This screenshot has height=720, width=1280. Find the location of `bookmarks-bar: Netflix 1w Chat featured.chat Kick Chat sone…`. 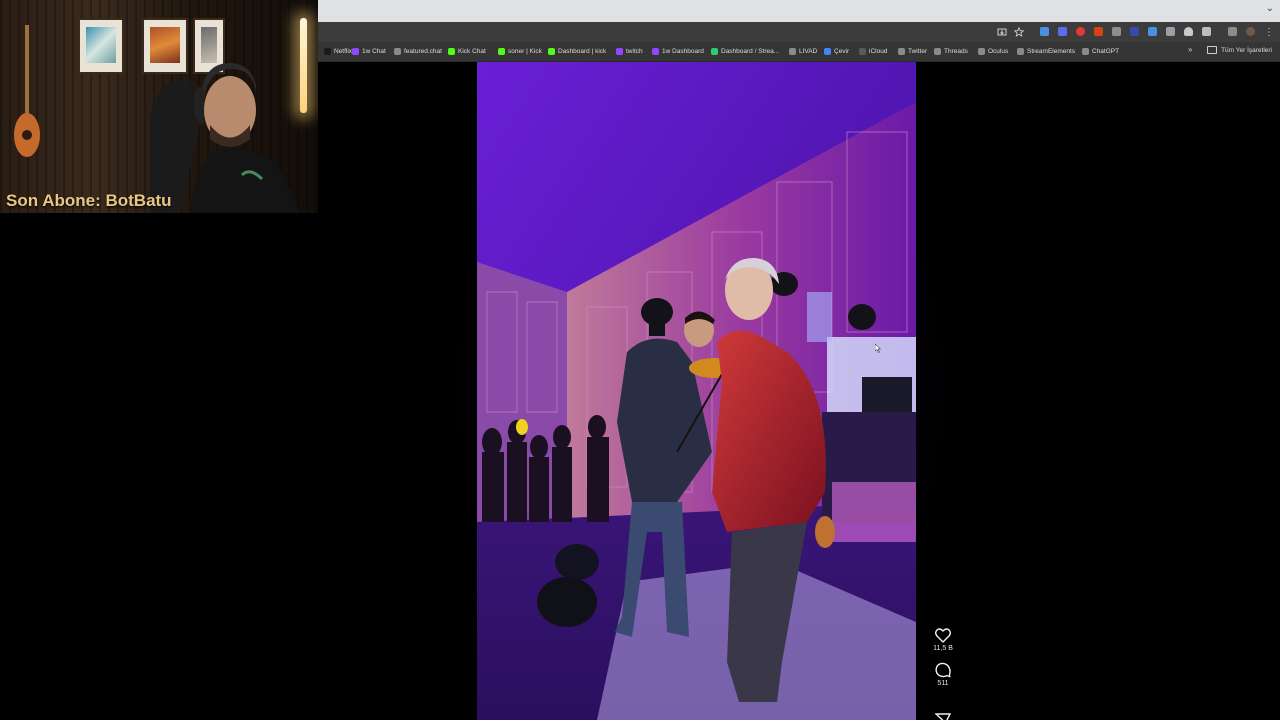

bookmarks-bar: Netflix 1w Chat featured.chat Kick Chat sone… is located at coordinates (799, 52).